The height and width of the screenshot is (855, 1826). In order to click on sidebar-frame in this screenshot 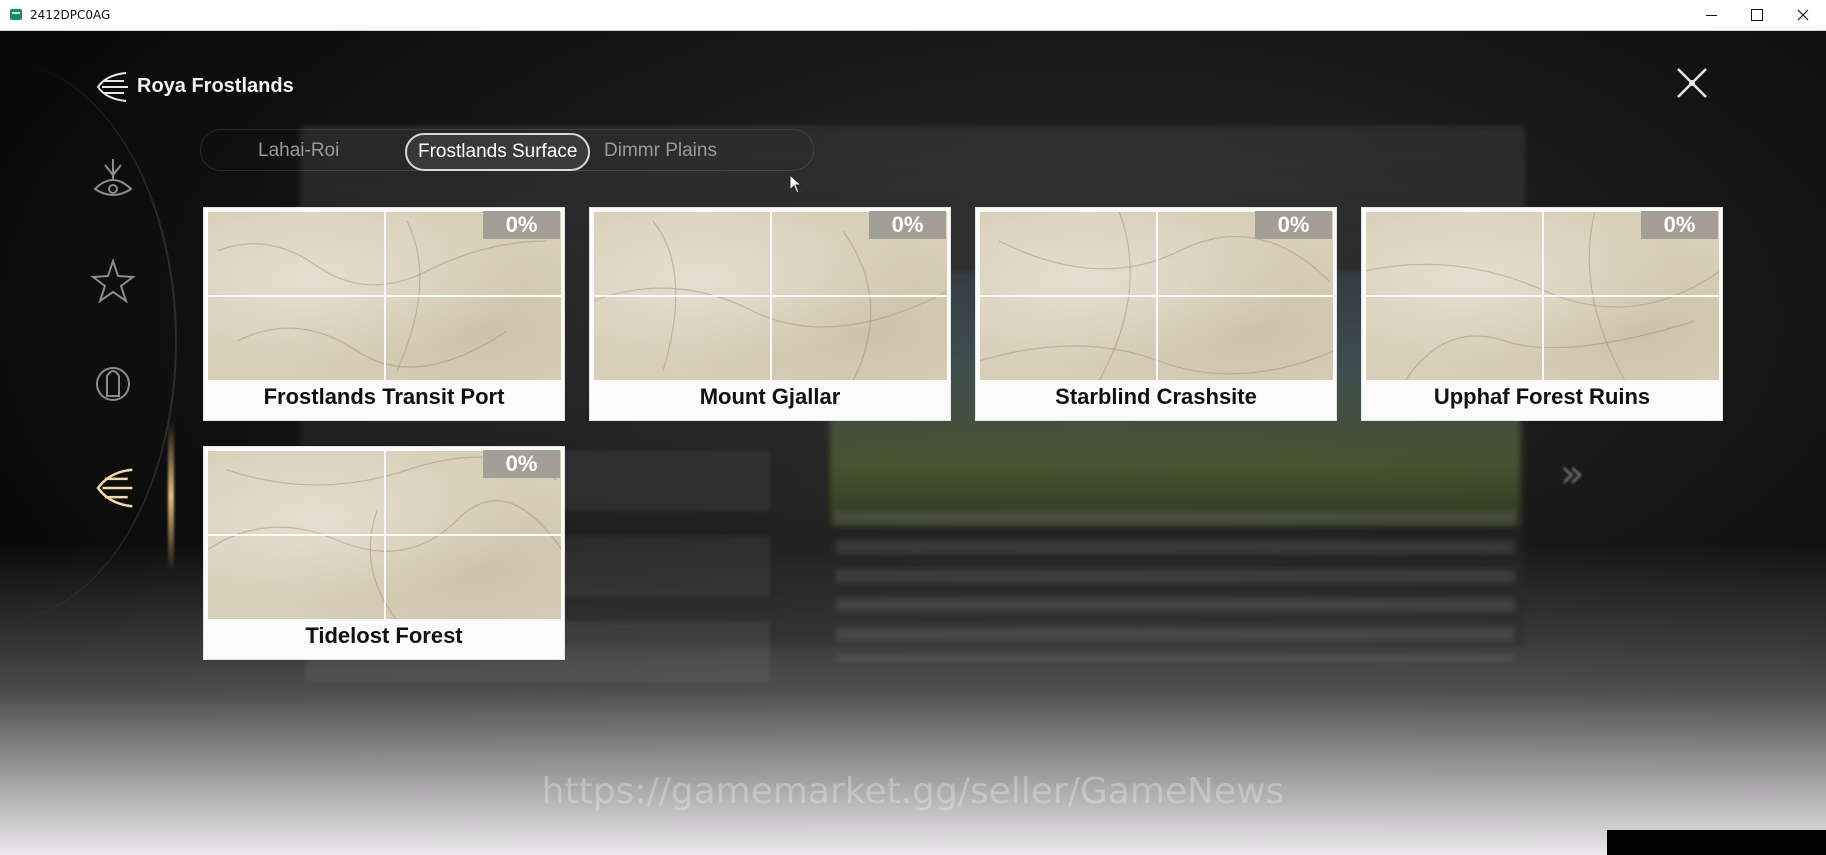, I will do `click(88, 341)`.